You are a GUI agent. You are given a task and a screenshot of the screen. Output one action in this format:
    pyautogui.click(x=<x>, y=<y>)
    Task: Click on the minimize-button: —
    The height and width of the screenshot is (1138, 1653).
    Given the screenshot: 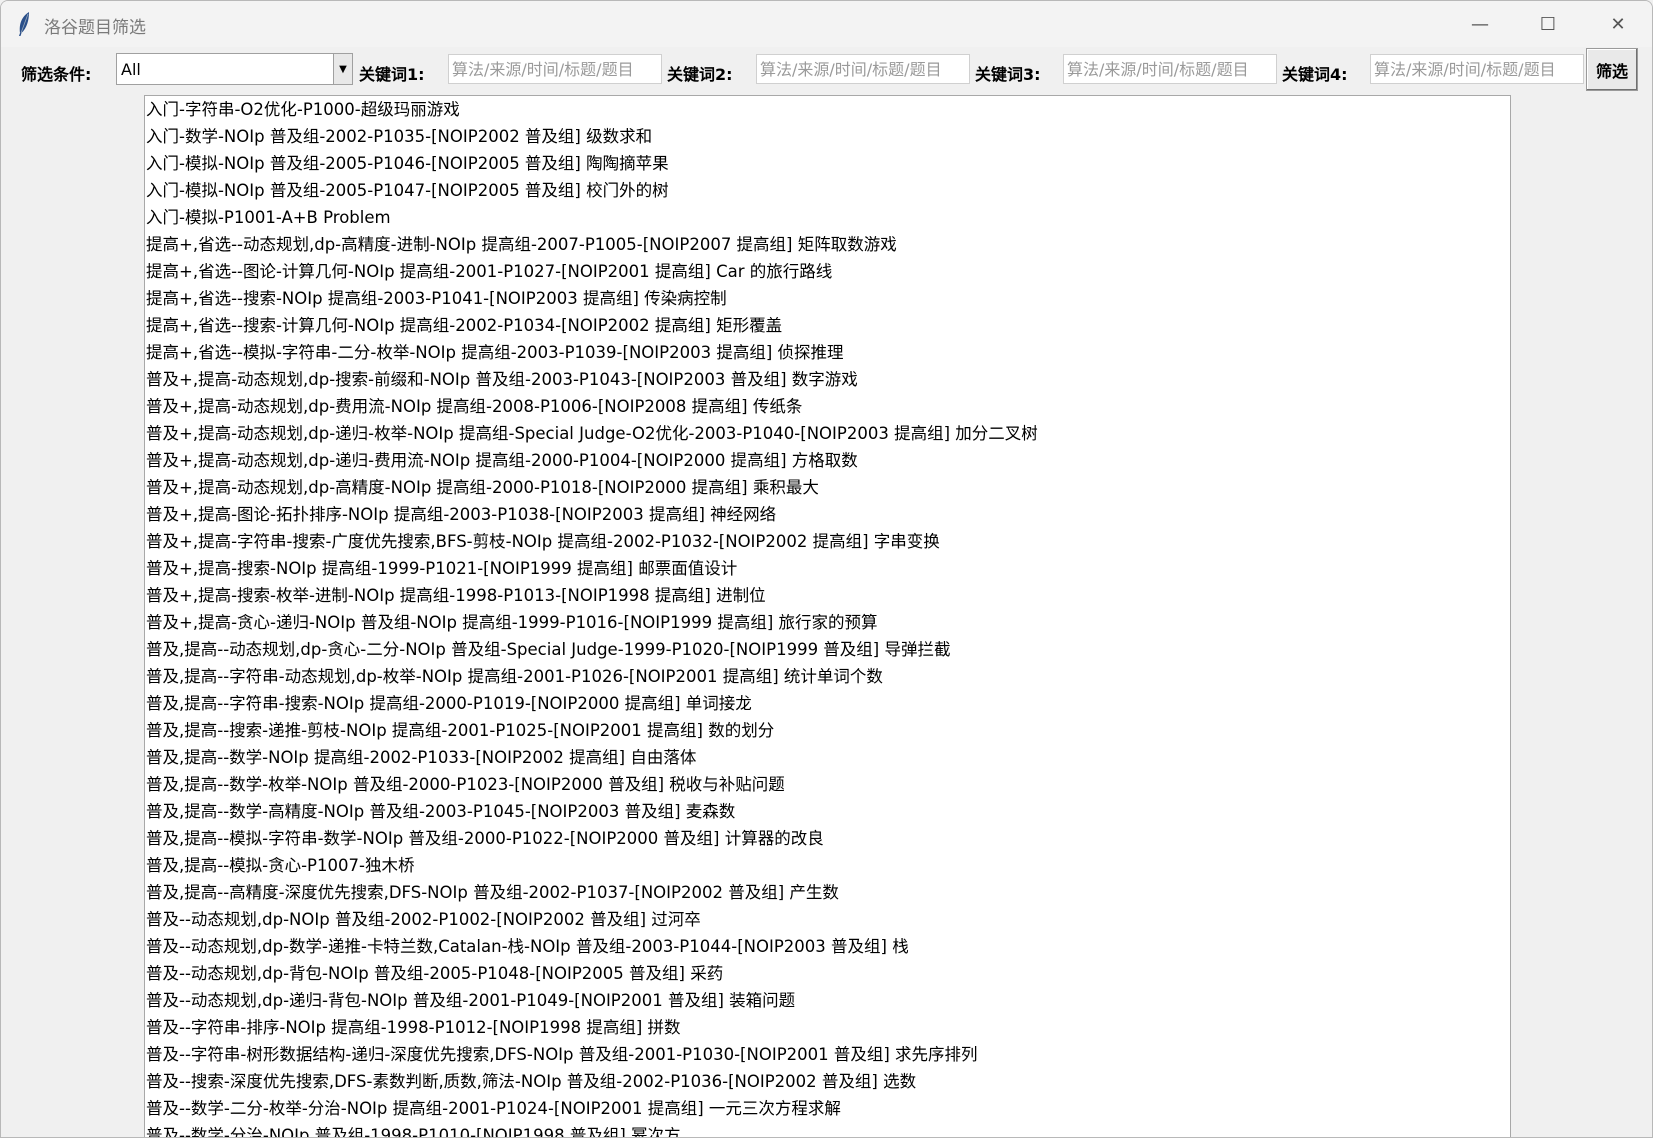 What is the action you would take?
    pyautogui.click(x=1480, y=24)
    